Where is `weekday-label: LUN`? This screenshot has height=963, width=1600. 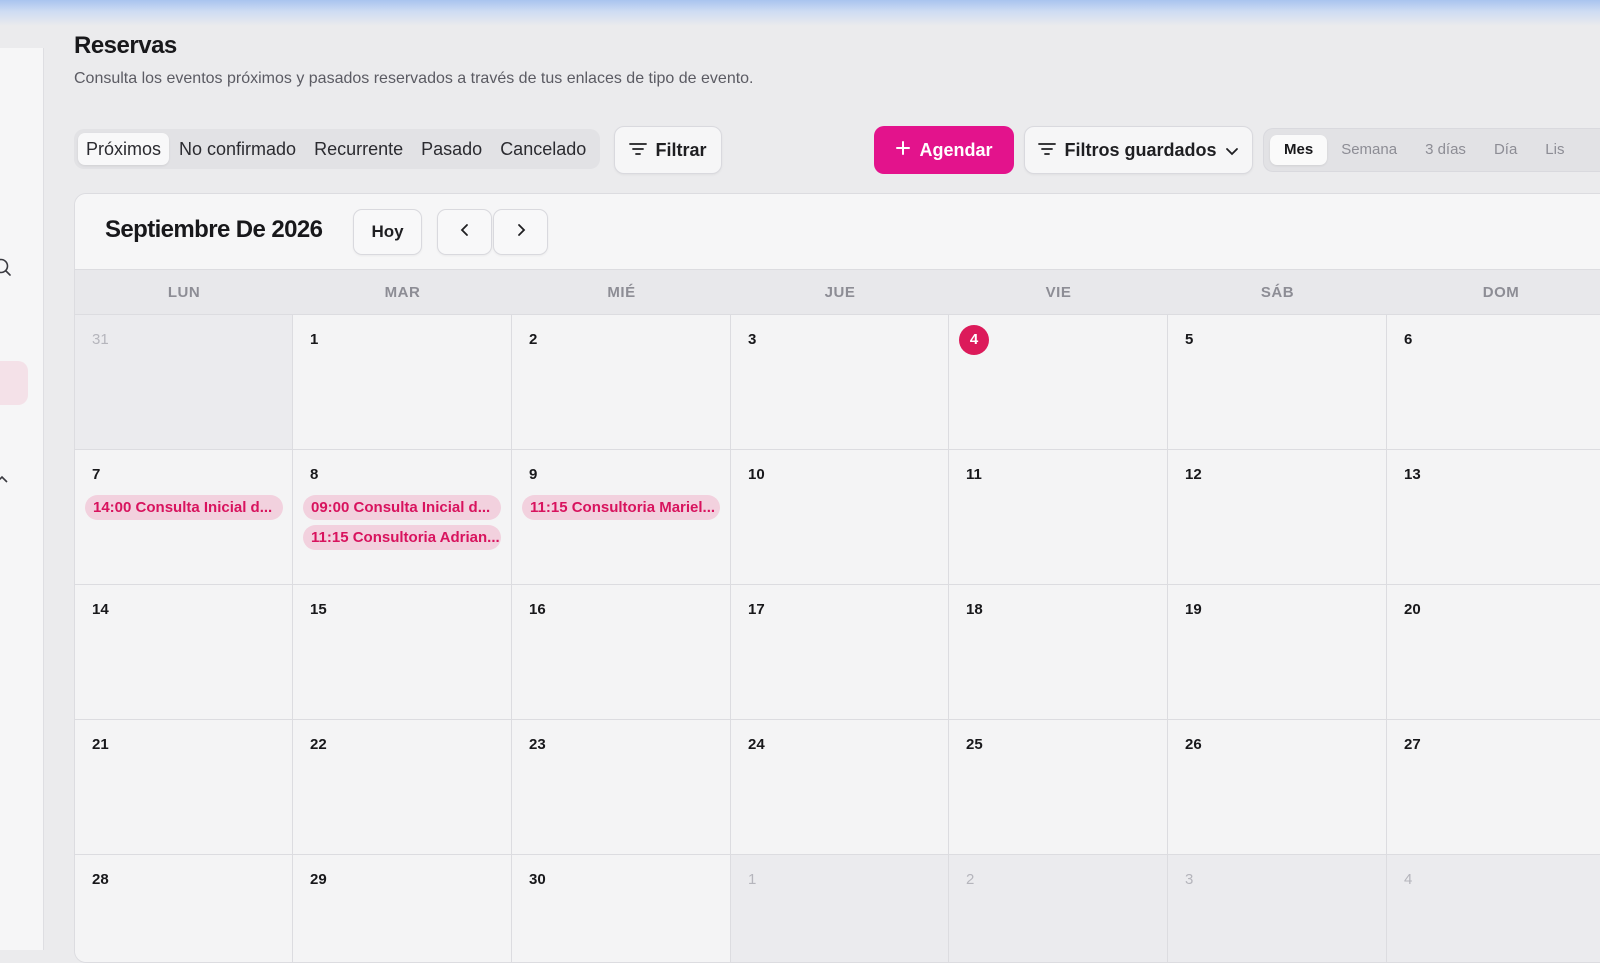
weekday-label: LUN is located at coordinates (184, 292).